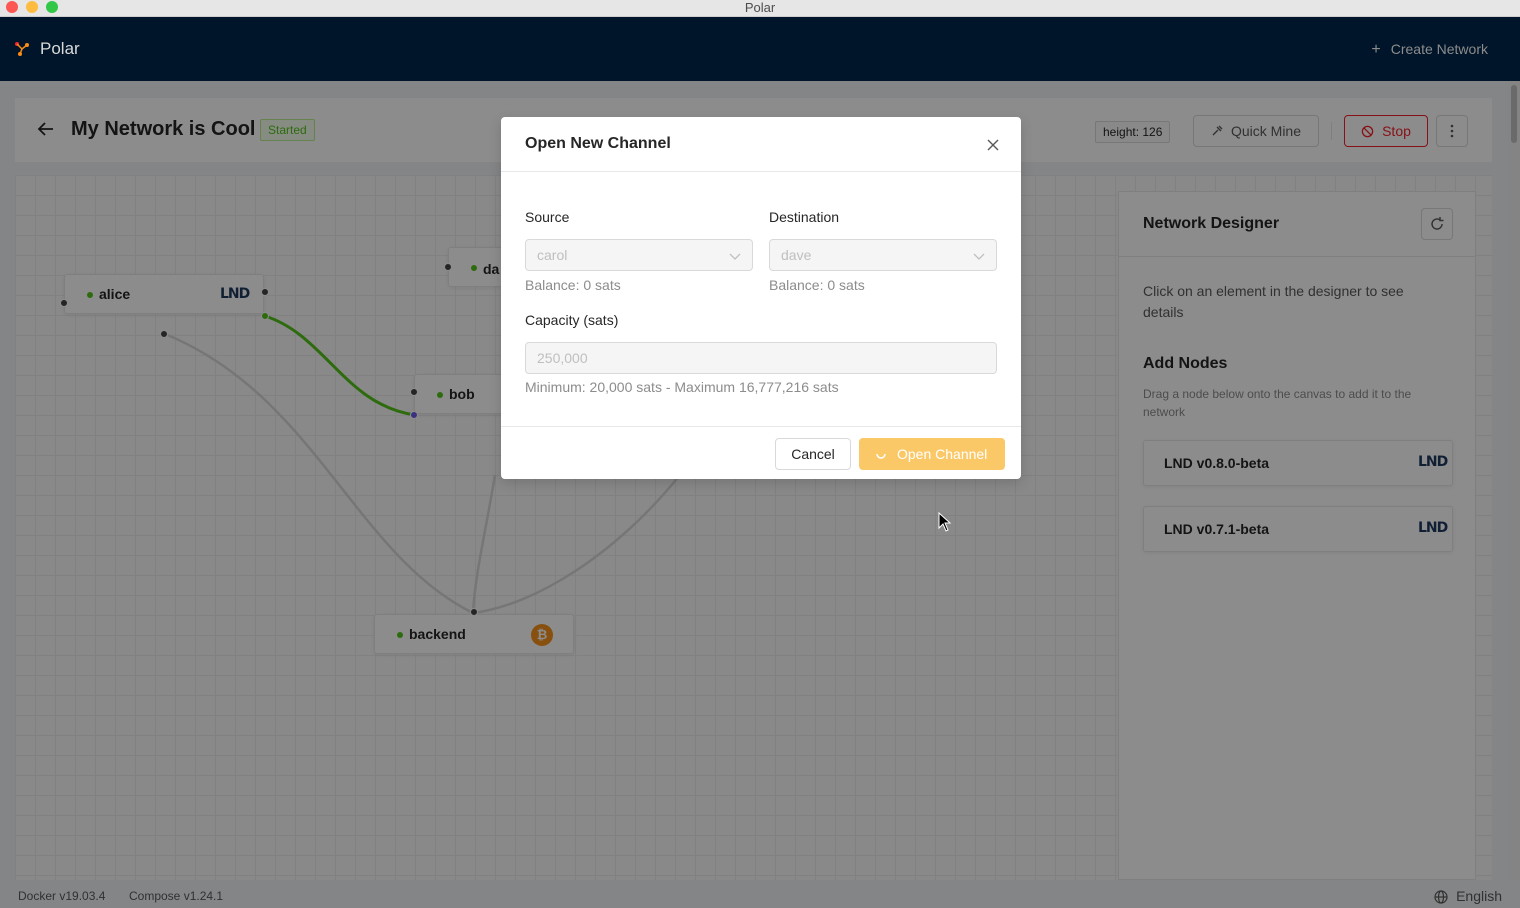  What do you see at coordinates (573, 285) in the screenshot?
I see `source-balance: Balance: 0 sats` at bounding box center [573, 285].